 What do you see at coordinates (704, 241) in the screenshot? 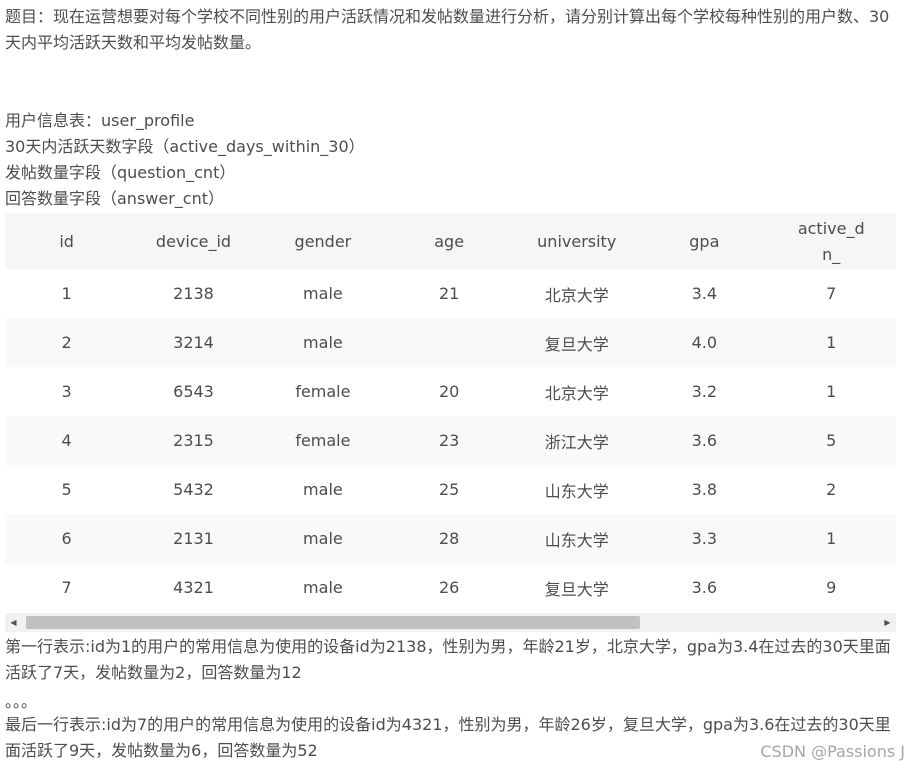
I see `header-gpa: gpa` at bounding box center [704, 241].